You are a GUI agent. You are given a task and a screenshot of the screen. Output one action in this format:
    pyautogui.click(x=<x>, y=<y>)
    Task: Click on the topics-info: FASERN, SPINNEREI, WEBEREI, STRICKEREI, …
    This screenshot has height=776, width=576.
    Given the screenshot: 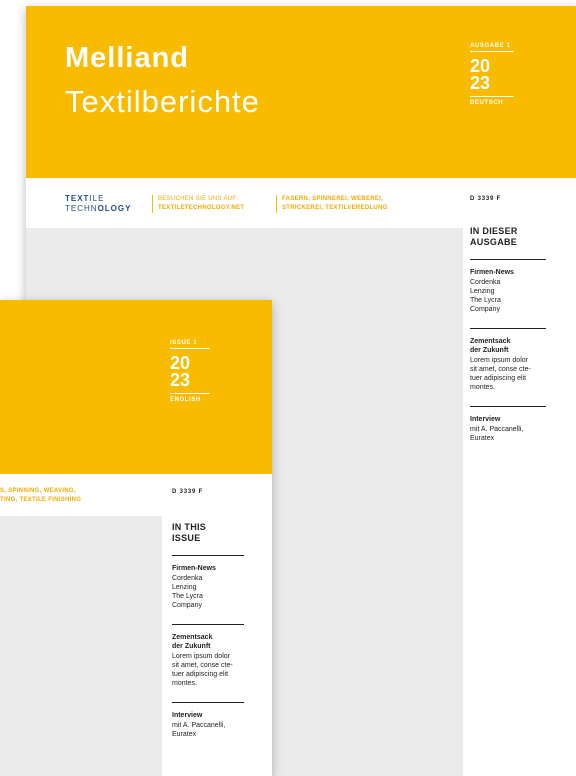 What is the action you would take?
    pyautogui.click(x=332, y=204)
    